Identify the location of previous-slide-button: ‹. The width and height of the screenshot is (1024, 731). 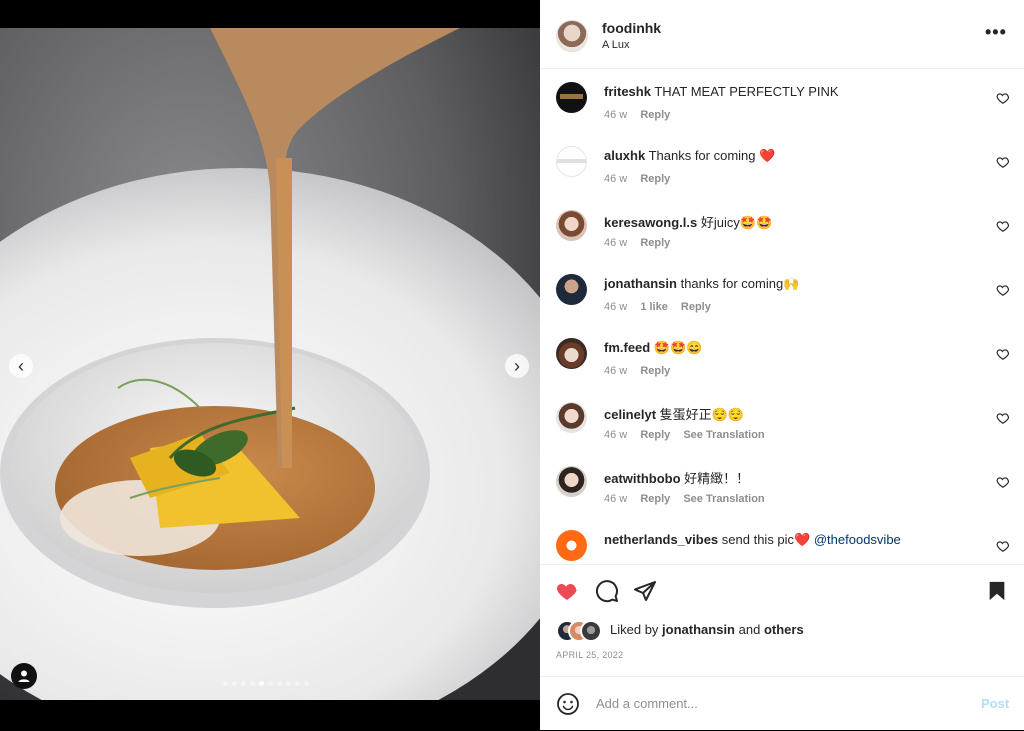
(21, 366).